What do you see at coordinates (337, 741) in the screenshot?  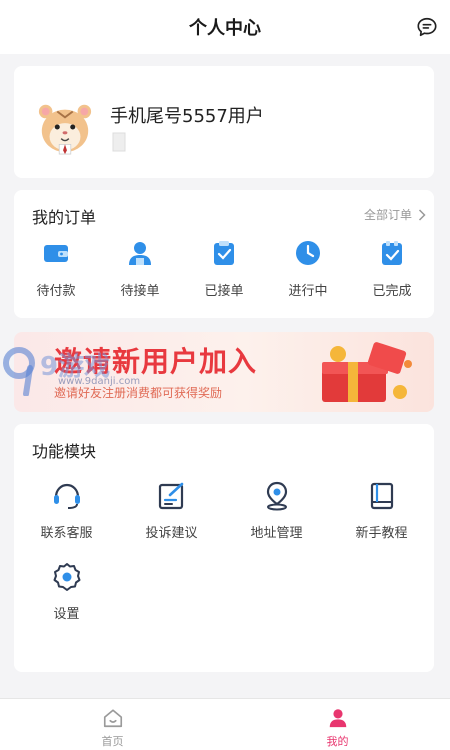 I see `tab-label: 我的` at bounding box center [337, 741].